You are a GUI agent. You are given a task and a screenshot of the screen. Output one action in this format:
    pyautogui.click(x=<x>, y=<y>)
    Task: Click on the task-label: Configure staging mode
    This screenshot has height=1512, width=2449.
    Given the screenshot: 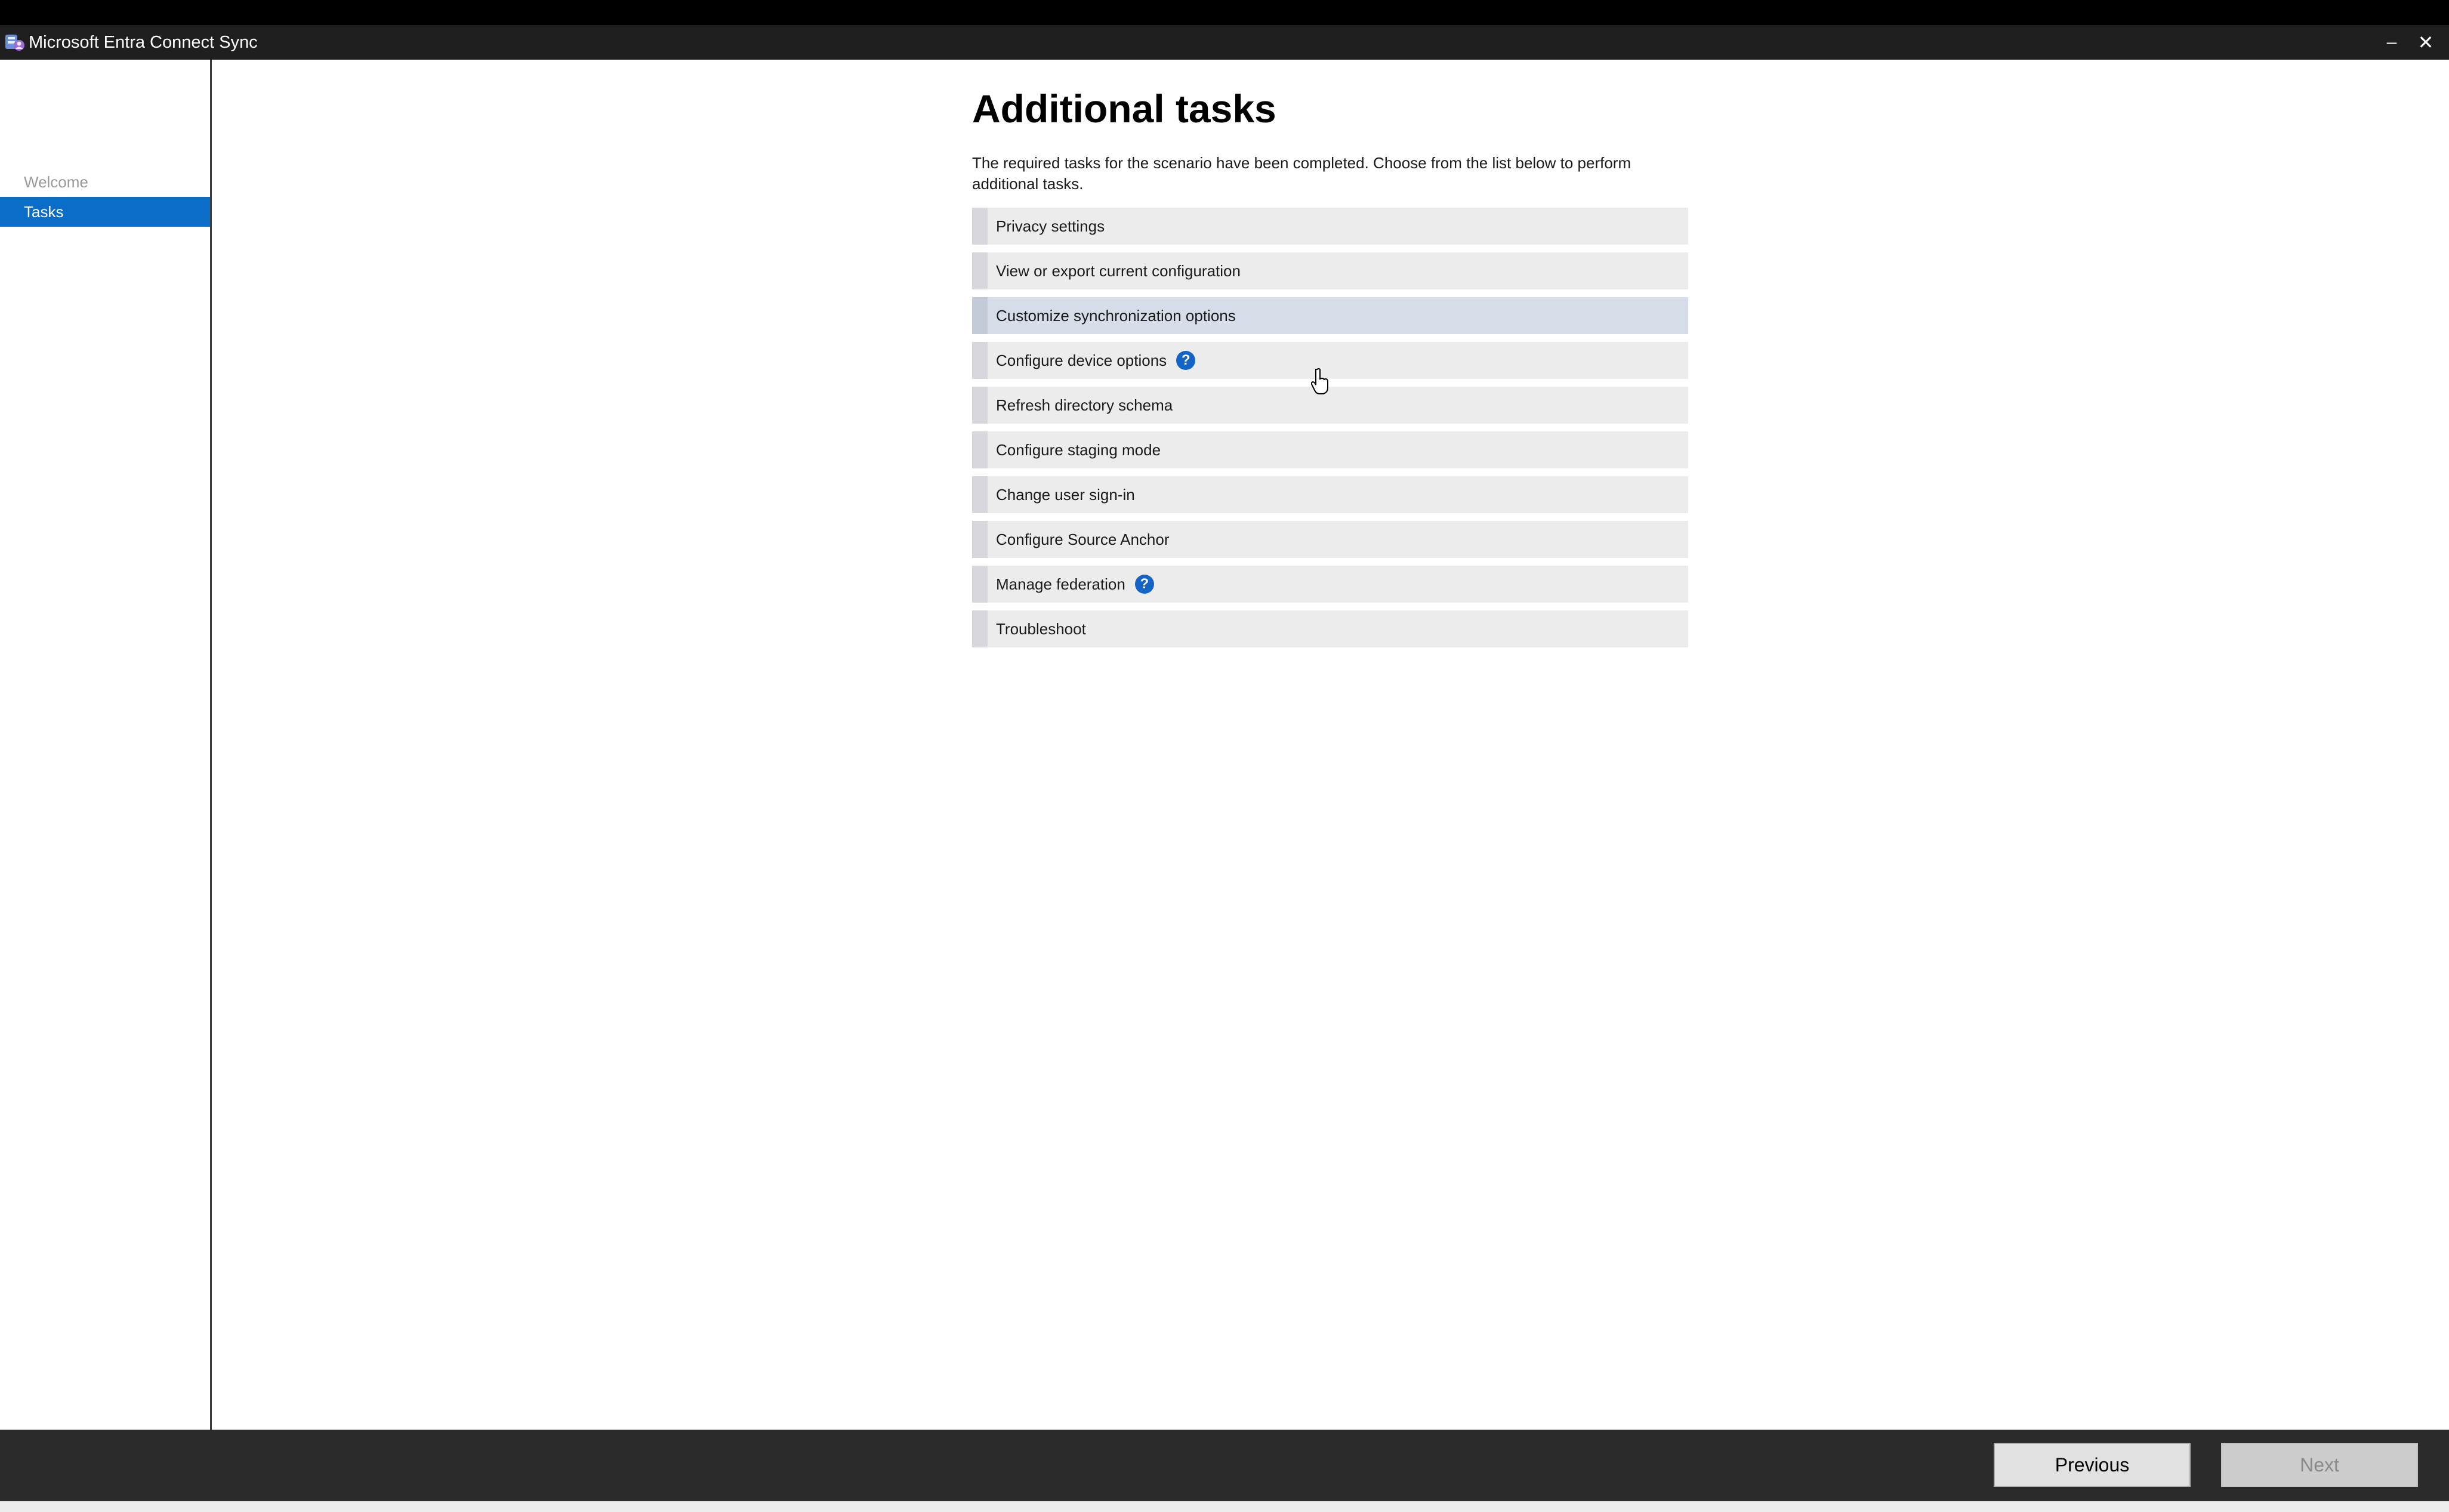 What is the action you would take?
    pyautogui.click(x=1078, y=449)
    